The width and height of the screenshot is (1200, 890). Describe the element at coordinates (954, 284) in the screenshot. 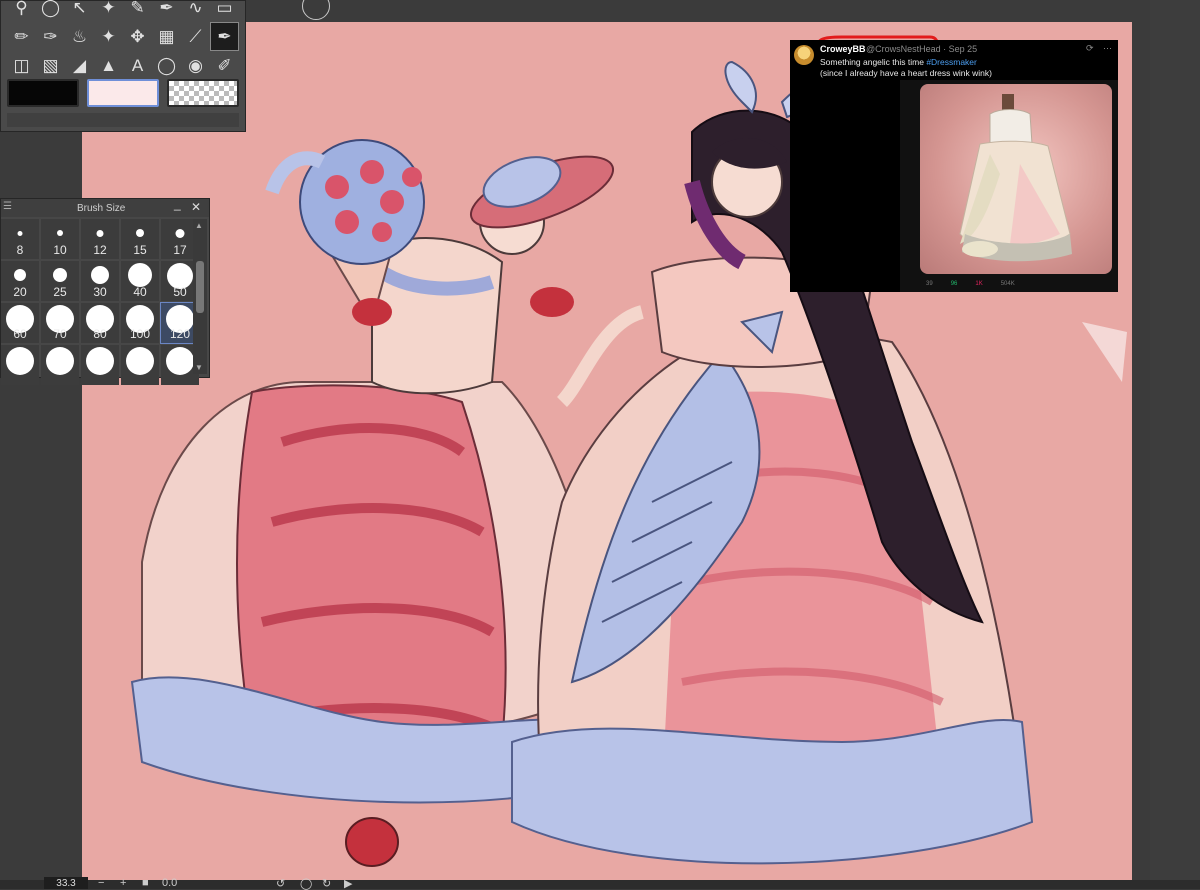

I see `retweet-count: 96` at that location.